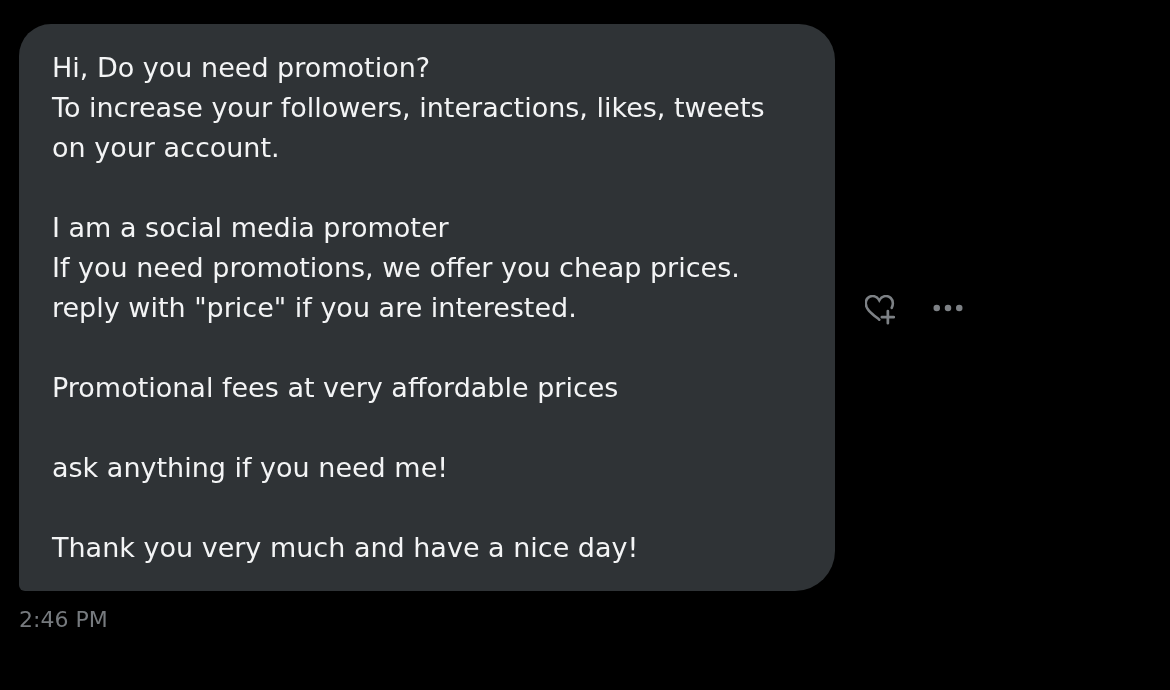  Describe the element at coordinates (346, 548) in the screenshot. I see `message-paragraph: Thank you very much and have a nice day!` at that location.